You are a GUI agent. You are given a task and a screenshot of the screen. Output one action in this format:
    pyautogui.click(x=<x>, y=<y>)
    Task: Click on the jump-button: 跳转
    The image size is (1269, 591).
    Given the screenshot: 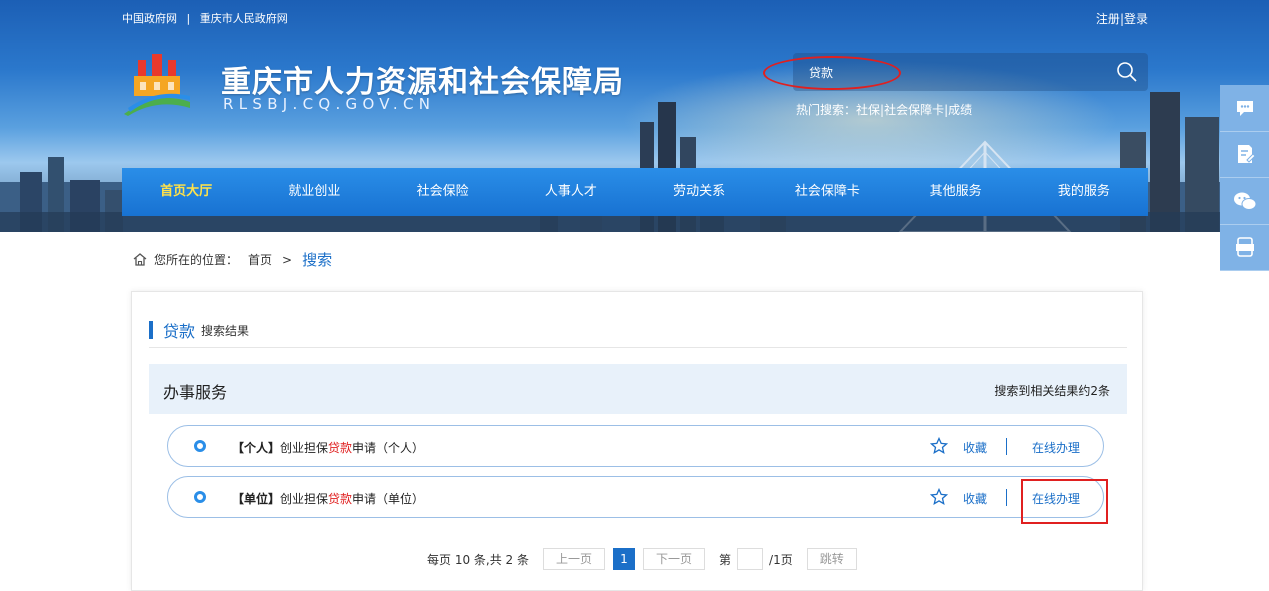 What is the action you would take?
    pyautogui.click(x=831, y=559)
    